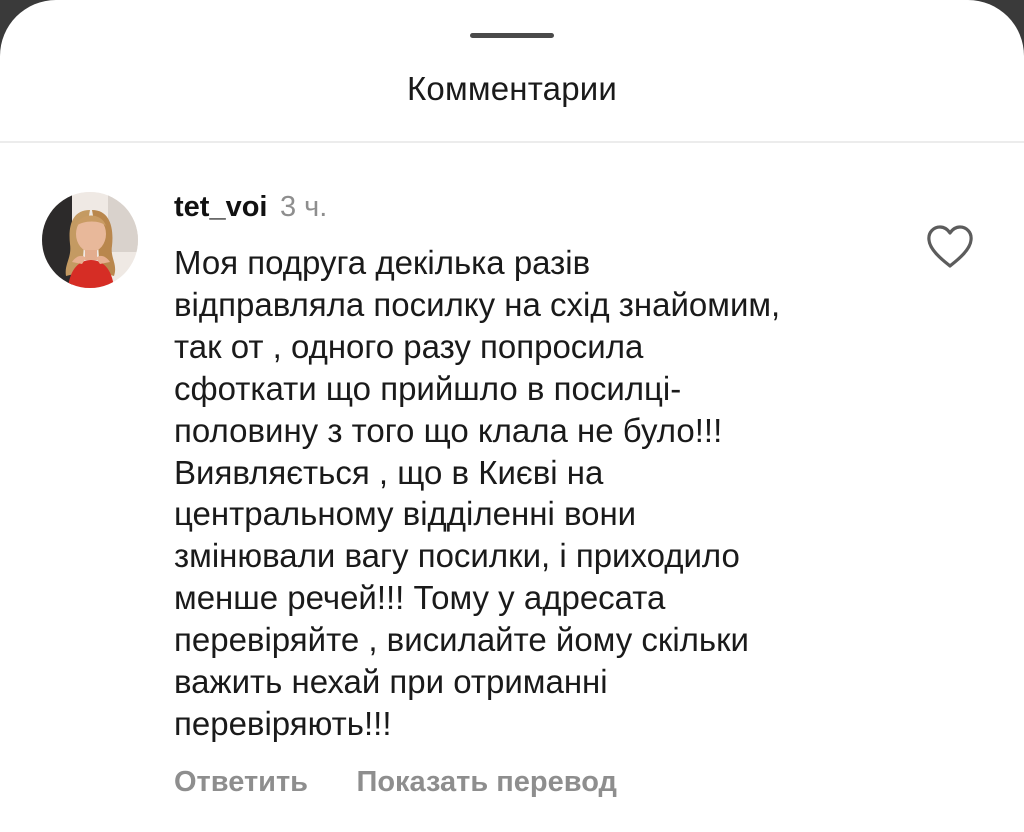 The height and width of the screenshot is (832, 1024). What do you see at coordinates (512, 88) in the screenshot?
I see `sheet-title: Комментарии` at bounding box center [512, 88].